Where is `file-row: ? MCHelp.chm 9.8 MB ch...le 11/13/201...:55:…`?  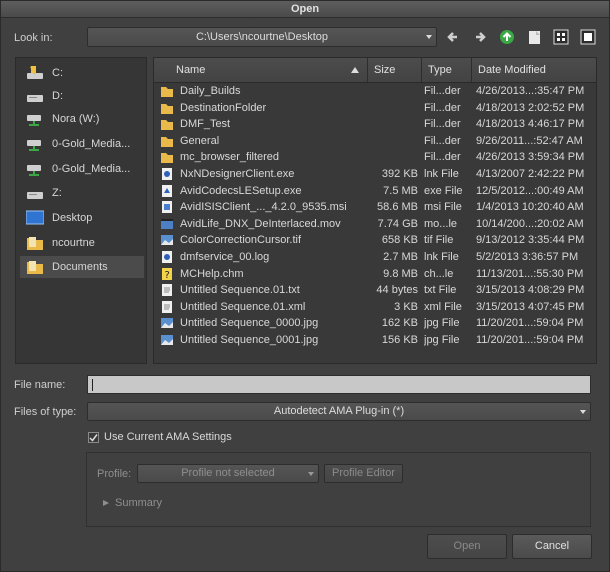
file-row: ? MCHelp.chm 9.8 MB ch...le 11/13/201...:55:… is located at coordinates (375, 274).